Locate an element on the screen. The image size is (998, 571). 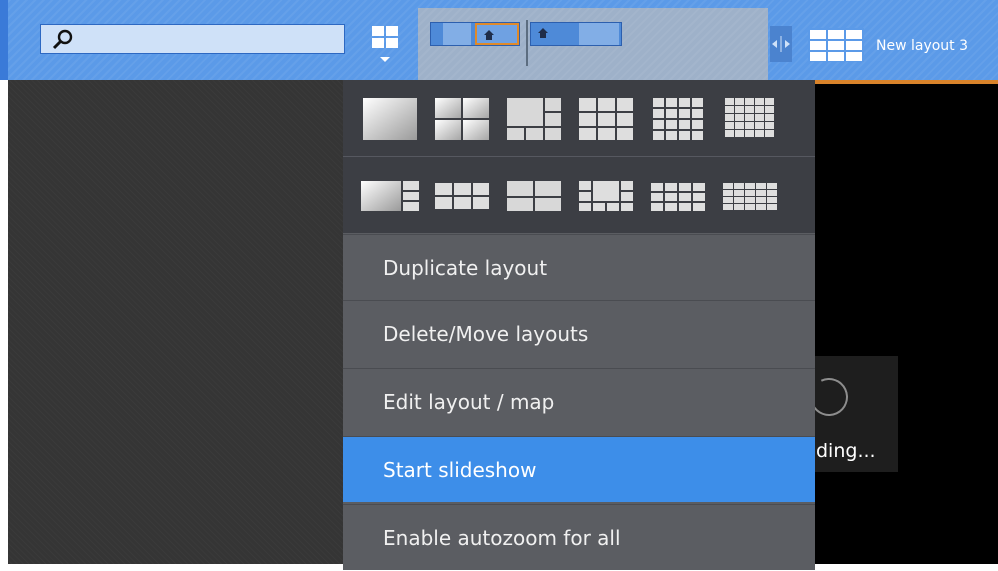
top-toolbar: New layout 3 is located at coordinates (499, 40).